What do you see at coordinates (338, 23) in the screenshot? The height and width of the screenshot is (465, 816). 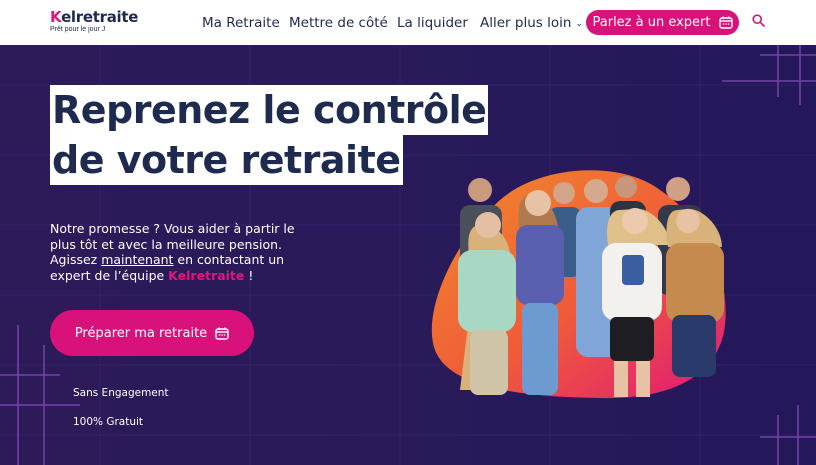 I see `nav-item-mettre-de-cote: Mettre de côté` at bounding box center [338, 23].